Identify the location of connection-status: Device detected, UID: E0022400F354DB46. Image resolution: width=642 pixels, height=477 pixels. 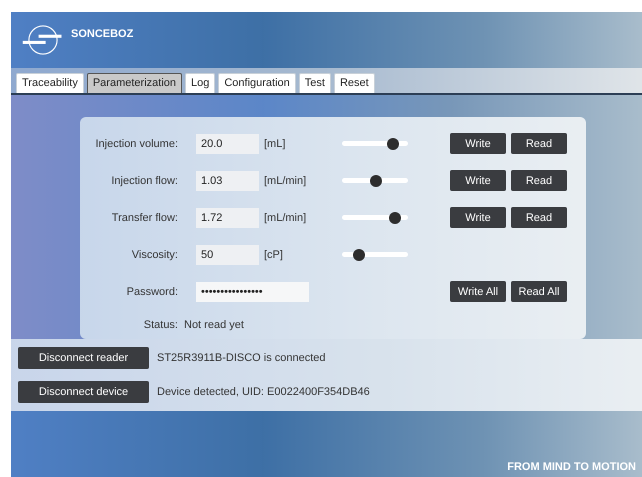
(263, 392).